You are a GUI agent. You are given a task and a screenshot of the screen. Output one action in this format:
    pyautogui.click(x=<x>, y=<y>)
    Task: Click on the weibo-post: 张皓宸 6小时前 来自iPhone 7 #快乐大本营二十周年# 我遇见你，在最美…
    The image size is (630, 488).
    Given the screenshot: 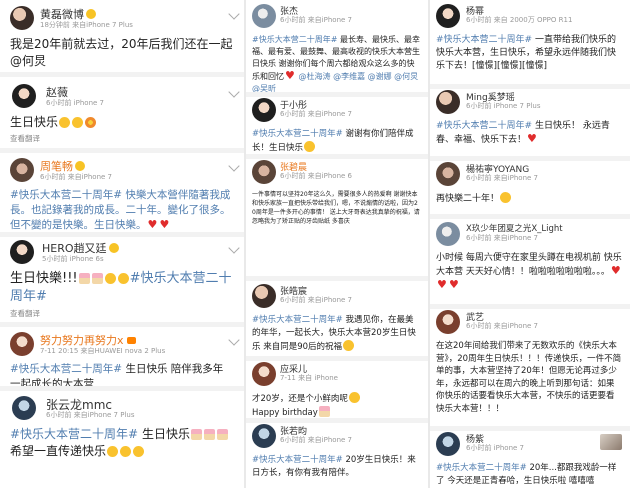 What is the action you would take?
    pyautogui.click(x=337, y=318)
    